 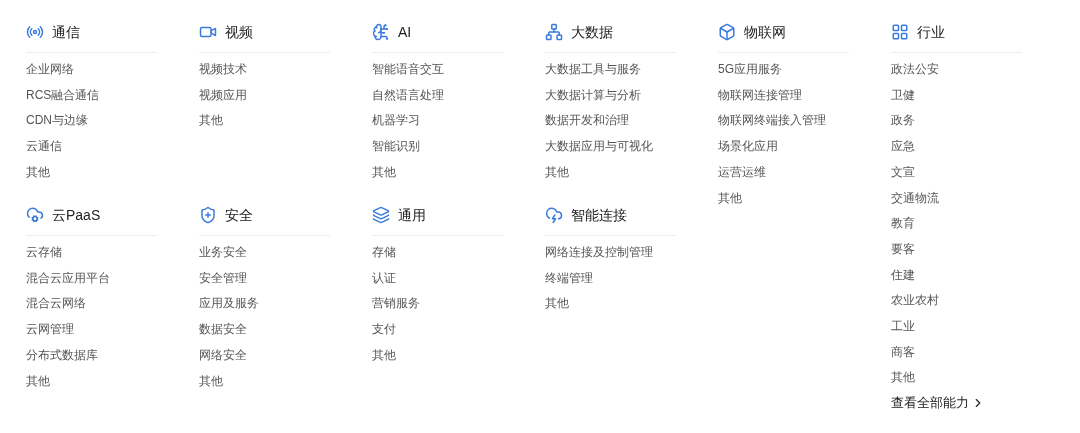 What do you see at coordinates (223, 70) in the screenshot?
I see `menu-item: 视频技术` at bounding box center [223, 70].